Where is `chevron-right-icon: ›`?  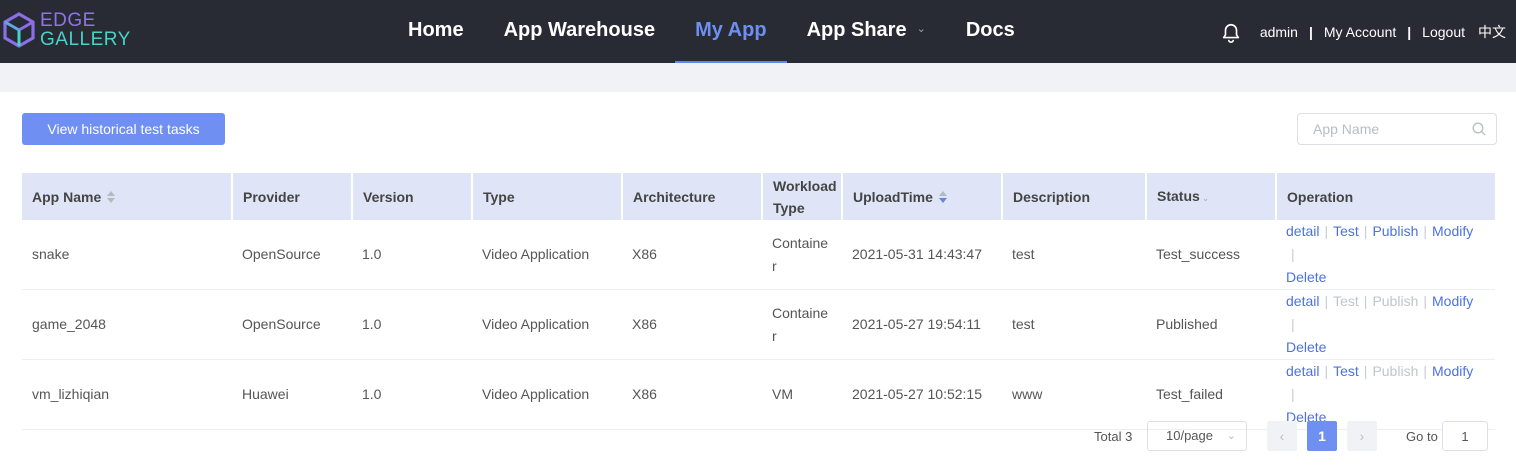
chevron-right-icon: › is located at coordinates (1362, 436).